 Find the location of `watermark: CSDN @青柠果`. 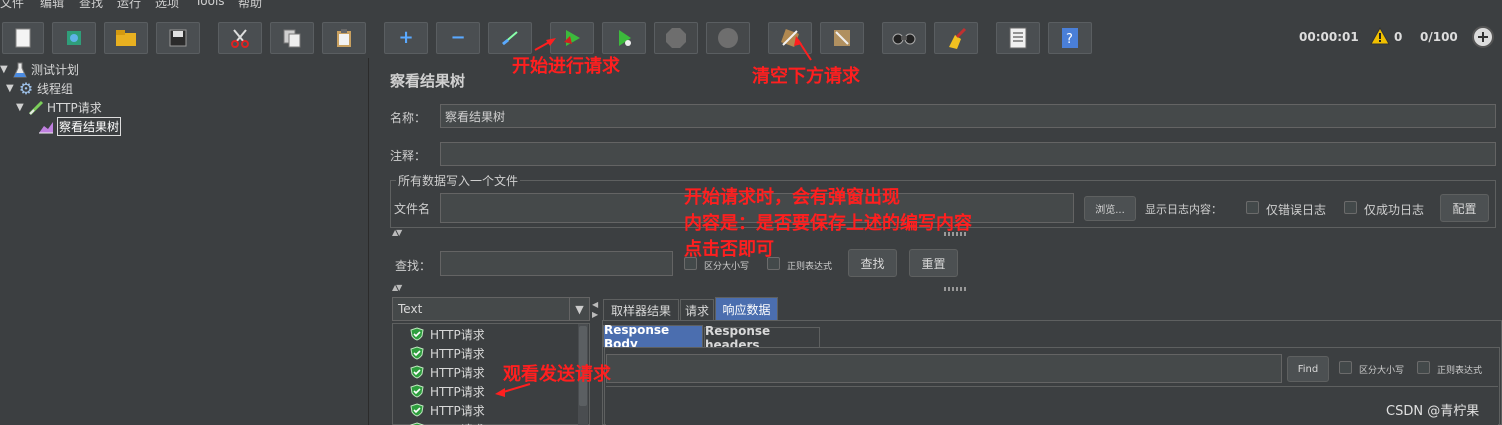

watermark: CSDN @青柠果 is located at coordinates (1433, 411).